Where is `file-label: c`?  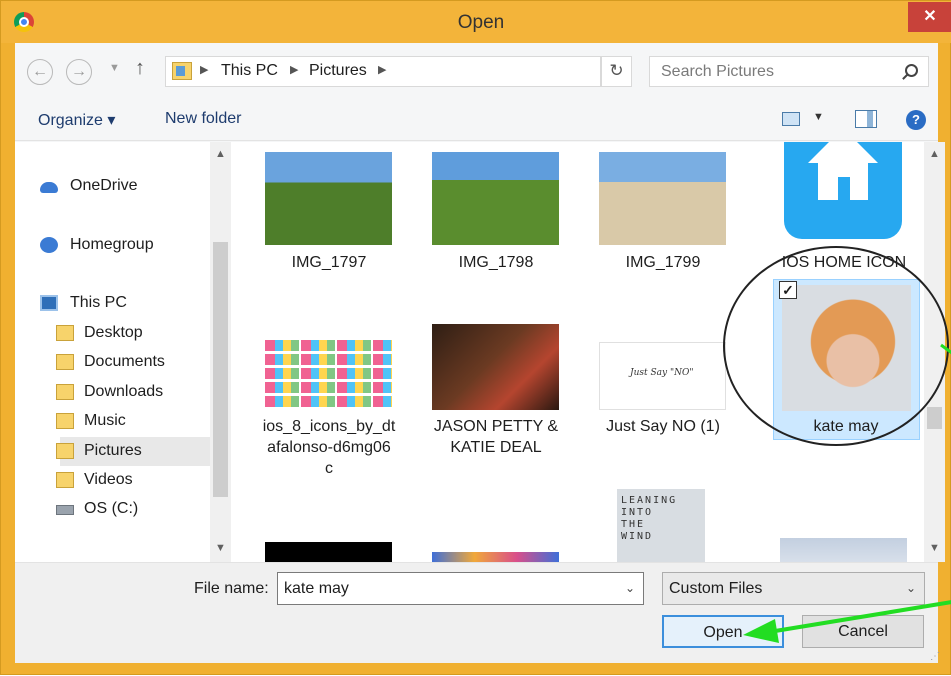
file-label: c is located at coordinates (329, 468).